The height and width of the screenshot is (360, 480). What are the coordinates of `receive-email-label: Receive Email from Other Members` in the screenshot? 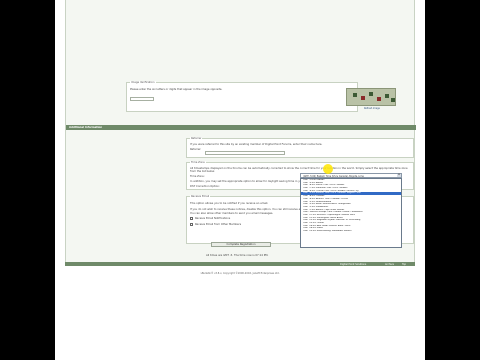 It's located at (218, 224).